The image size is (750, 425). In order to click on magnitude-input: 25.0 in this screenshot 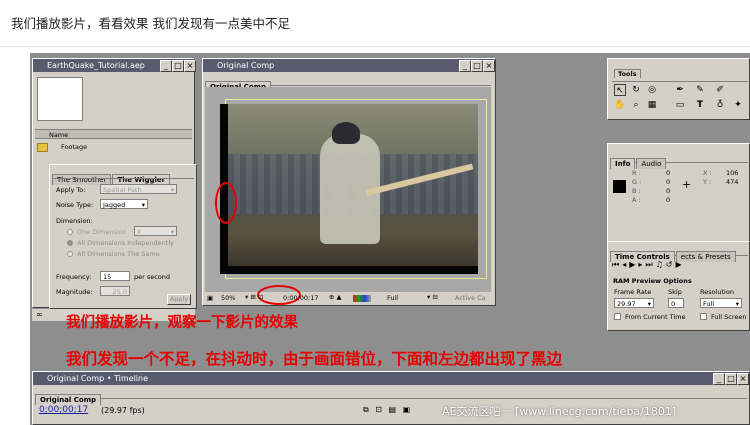, I will do `click(115, 291)`.